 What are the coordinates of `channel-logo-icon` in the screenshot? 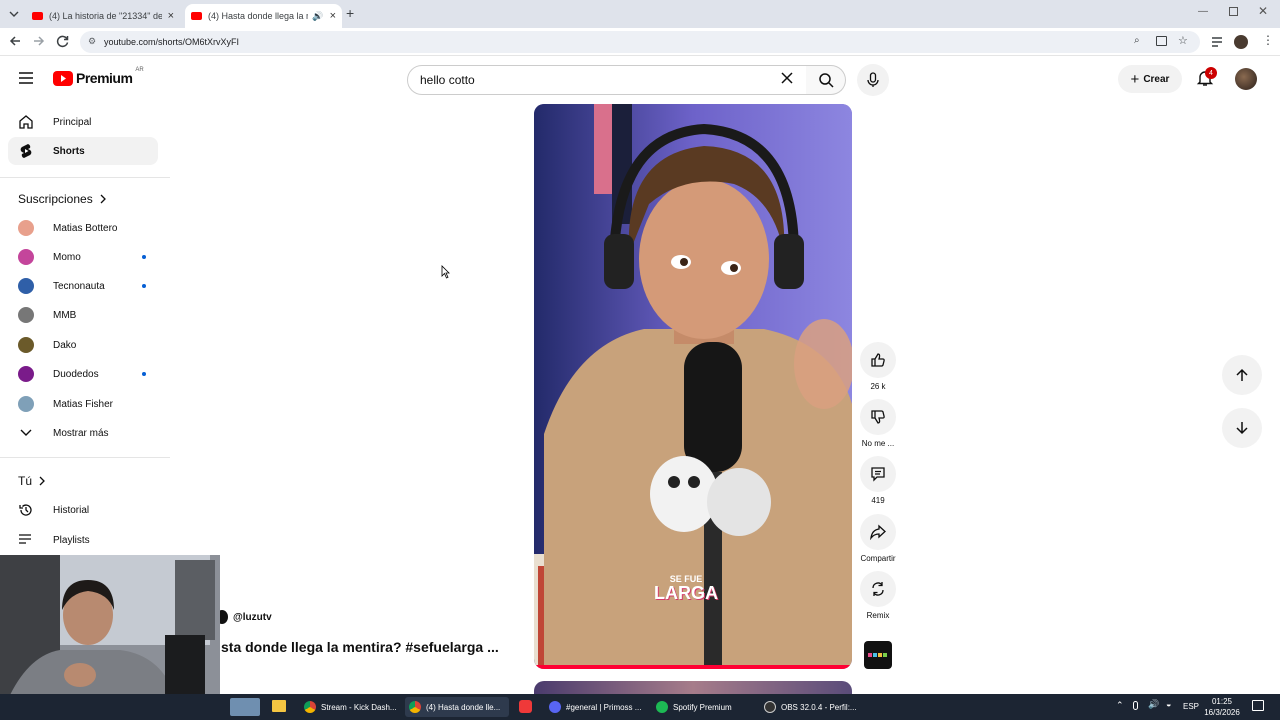 It's located at (877, 655).